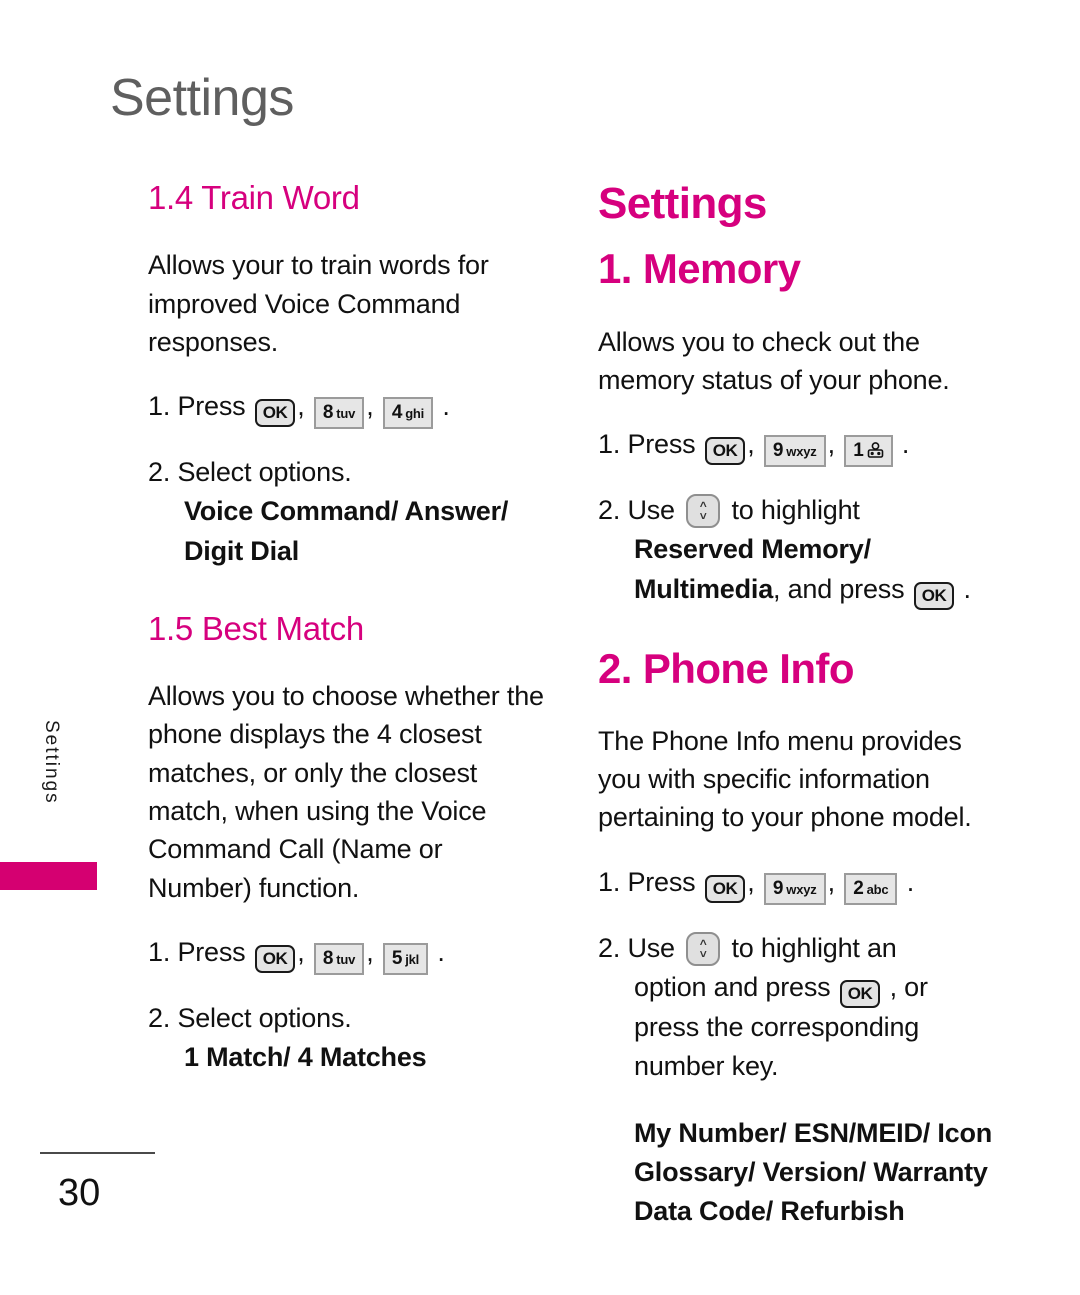  Describe the element at coordinates (254, 197) in the screenshot. I see `heading-train-word: 1.4 Train Word` at that location.